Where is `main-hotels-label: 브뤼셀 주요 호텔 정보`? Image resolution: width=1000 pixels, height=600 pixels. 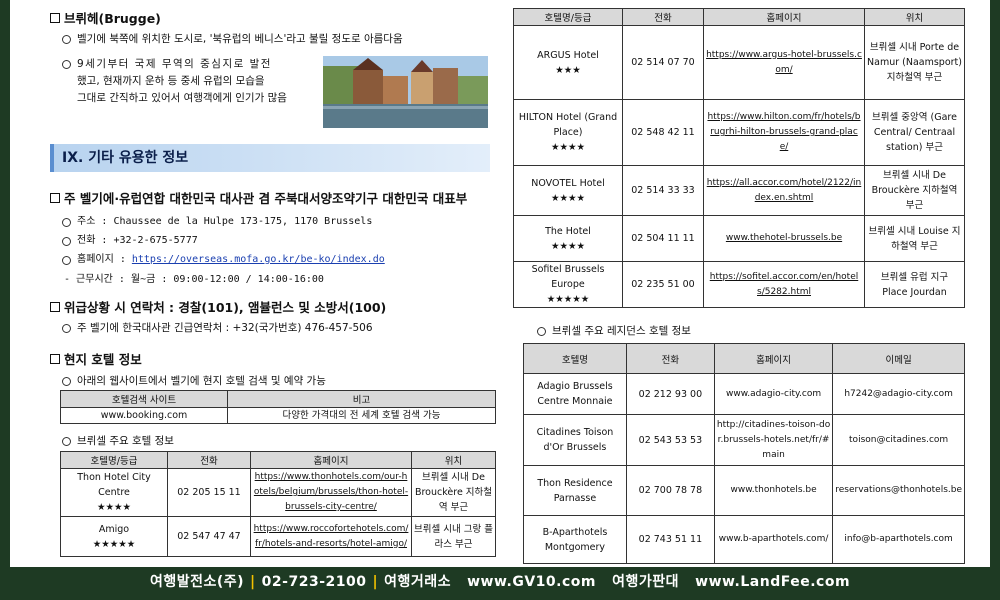
main-hotels-label: 브뤼셀 주요 호텔 정보 is located at coordinates (118, 441).